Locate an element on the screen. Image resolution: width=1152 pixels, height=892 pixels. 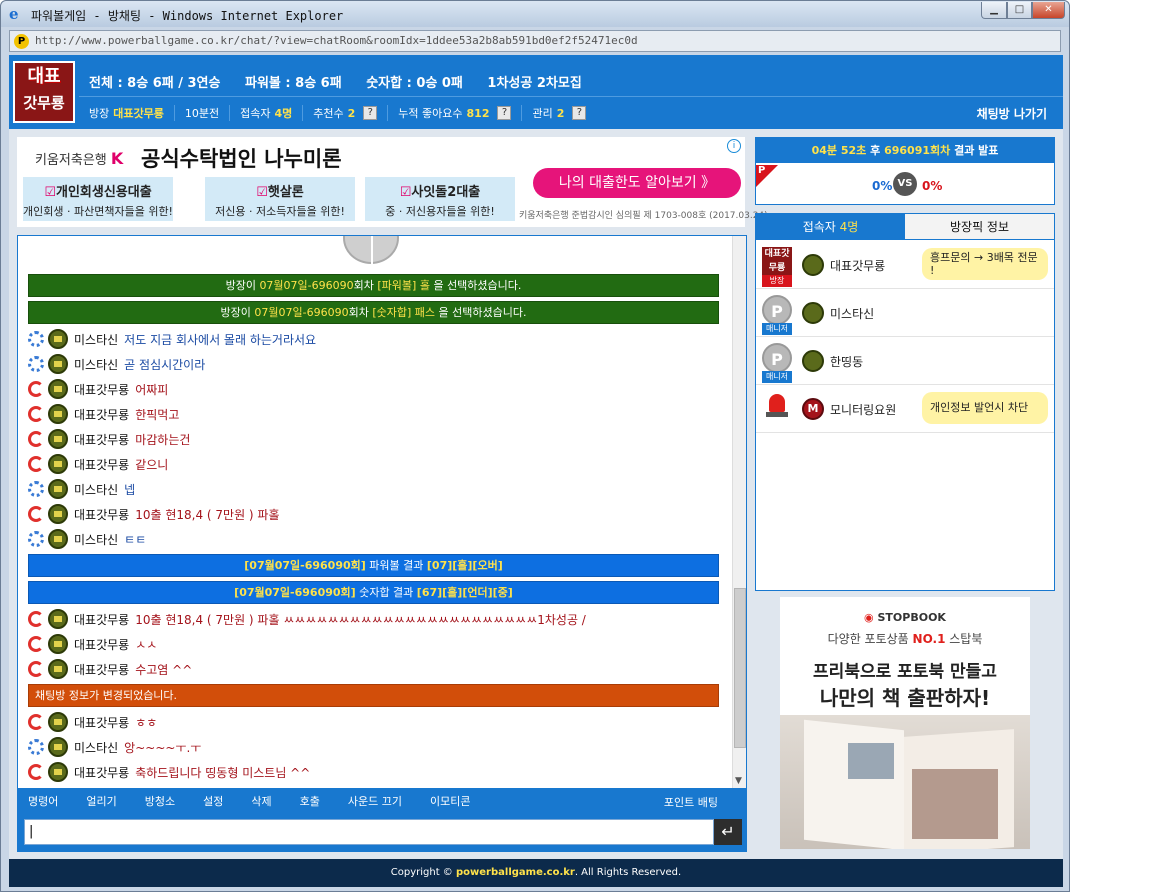
ad-headline: 공식수탁법인 나누미론 is located at coordinates (241, 159).